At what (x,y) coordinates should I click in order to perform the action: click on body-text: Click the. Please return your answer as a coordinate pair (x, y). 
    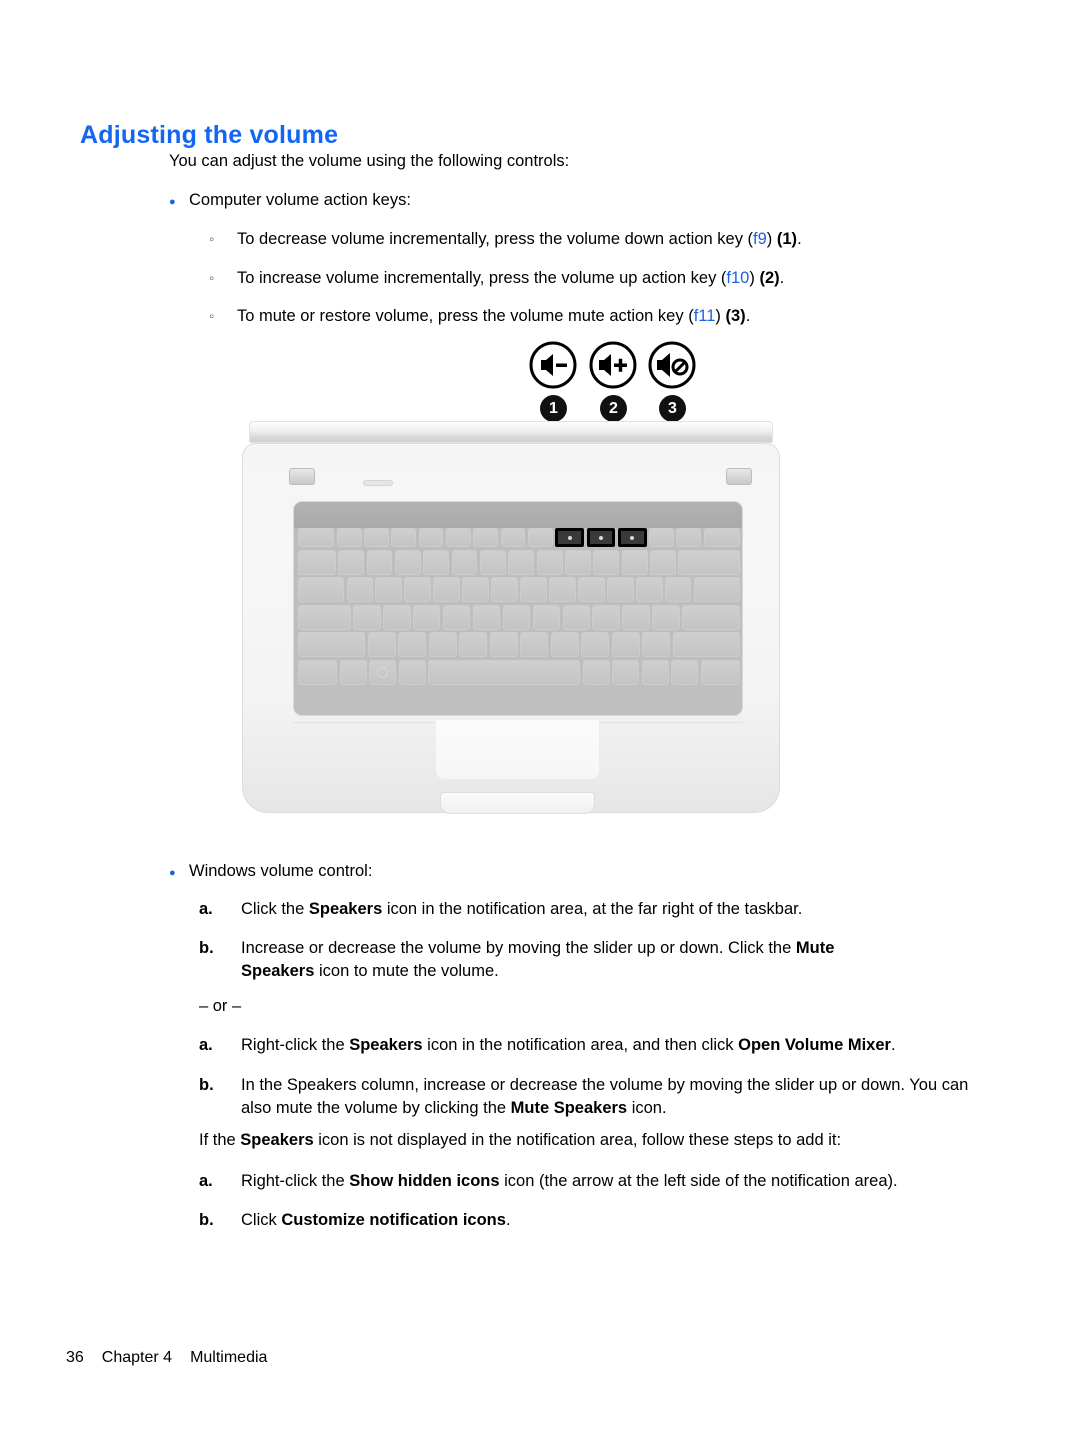
    Looking at the image, I should click on (275, 909).